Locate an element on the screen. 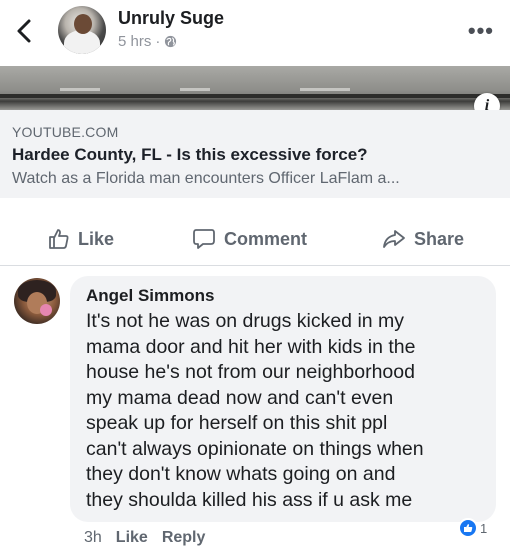 This screenshot has width=510, height=551. share-button: Share is located at coordinates (423, 239).